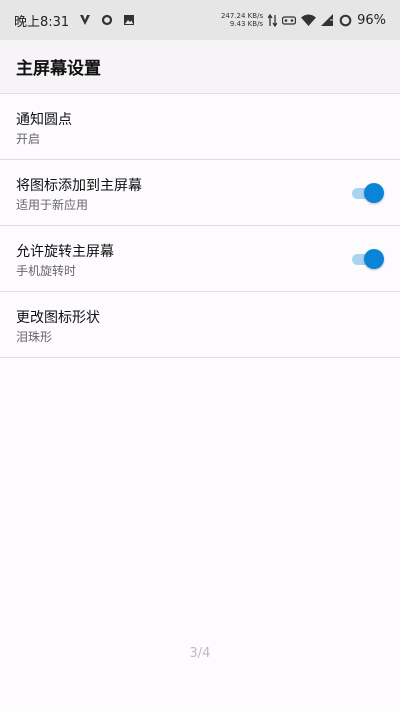 The image size is (400, 711). I want to click on signal-icon, so click(327, 20).